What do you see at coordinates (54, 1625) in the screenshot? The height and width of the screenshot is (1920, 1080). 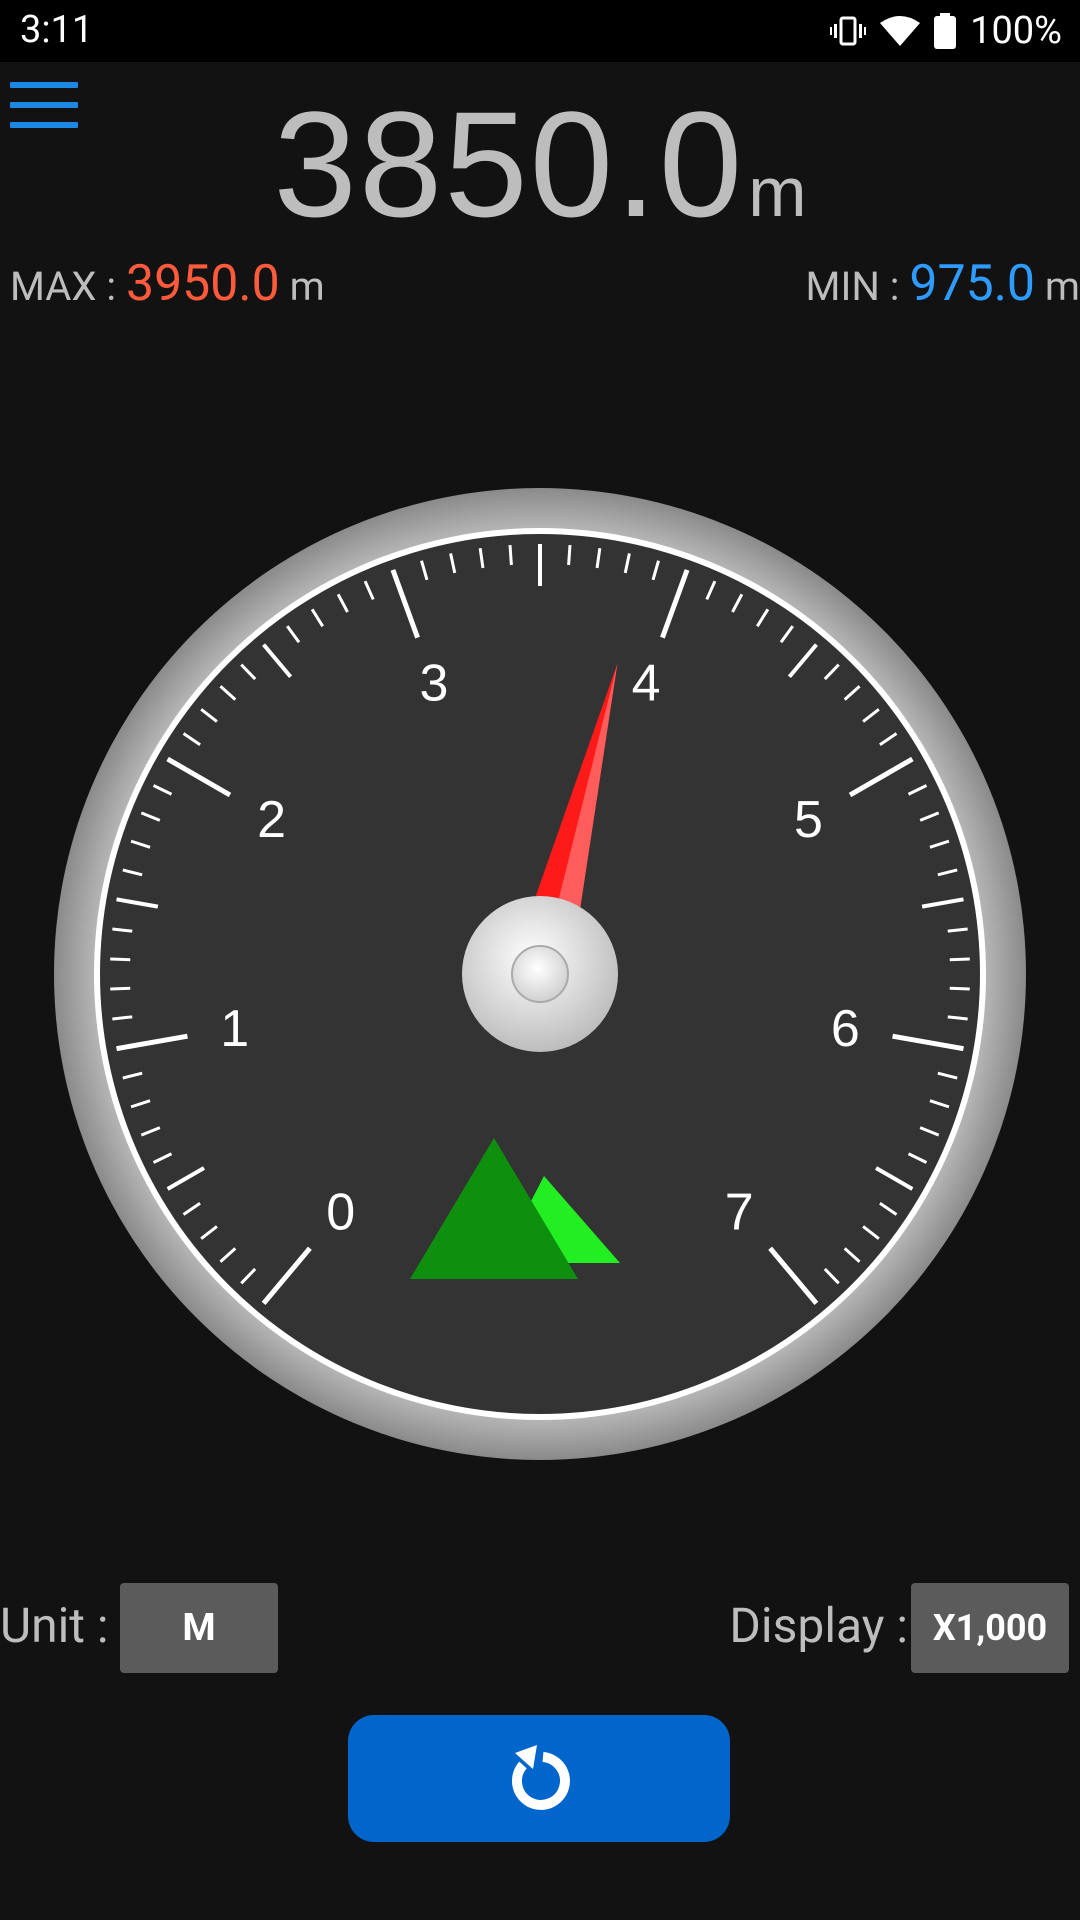 I see `unit-label: Unit :` at bounding box center [54, 1625].